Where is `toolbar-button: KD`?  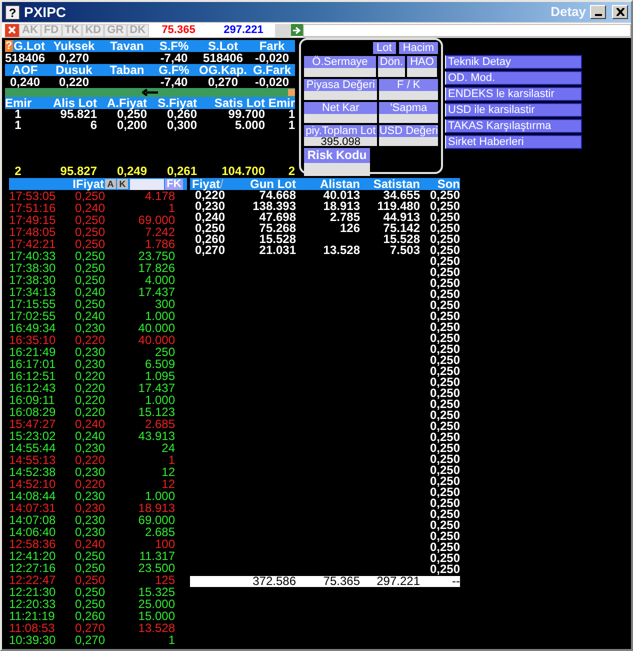
toolbar-button: KD is located at coordinates (93, 30).